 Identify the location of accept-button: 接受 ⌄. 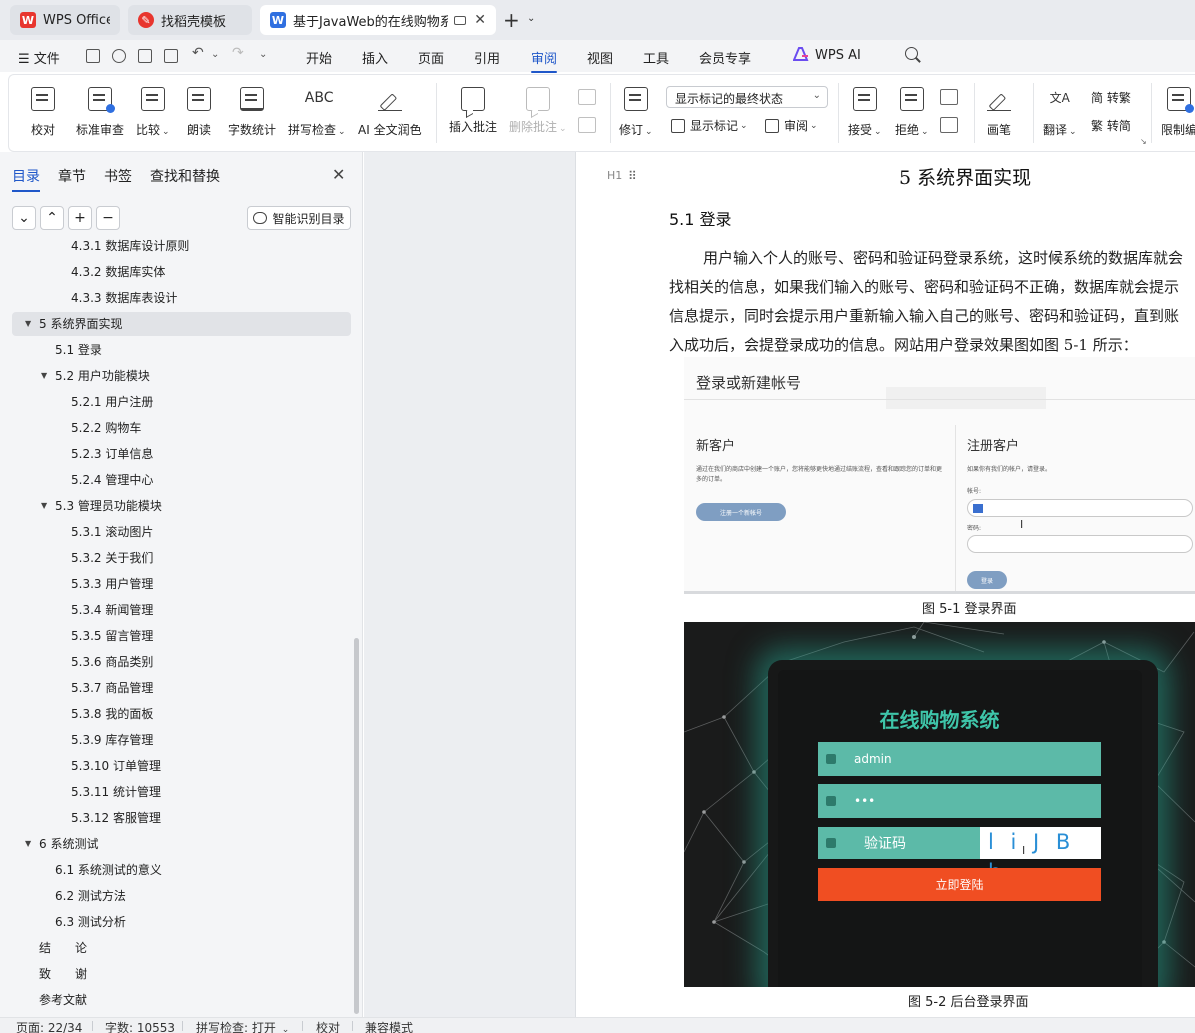
(865, 113).